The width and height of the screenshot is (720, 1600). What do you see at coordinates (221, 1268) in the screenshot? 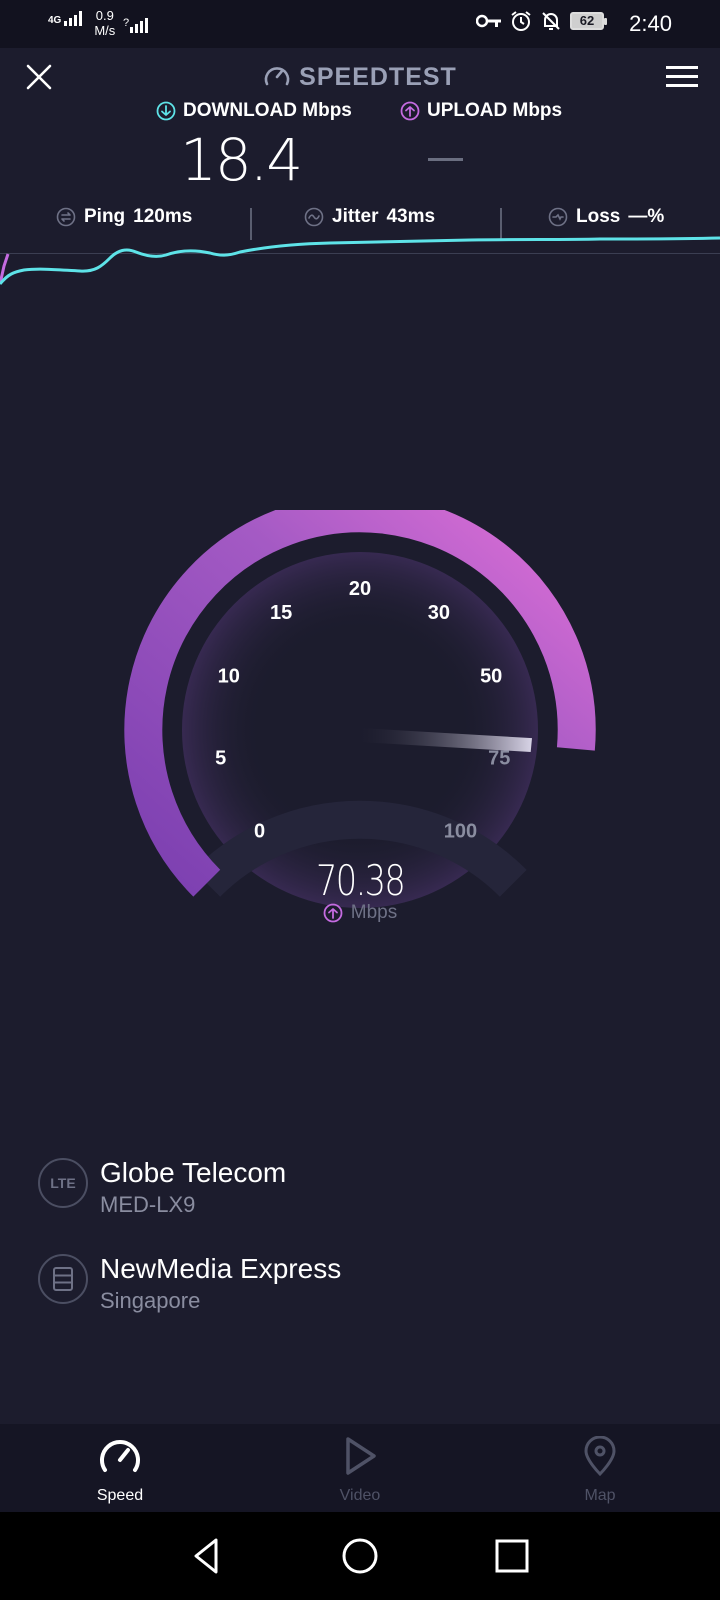
I see `server-name: NewMedia Express` at bounding box center [221, 1268].